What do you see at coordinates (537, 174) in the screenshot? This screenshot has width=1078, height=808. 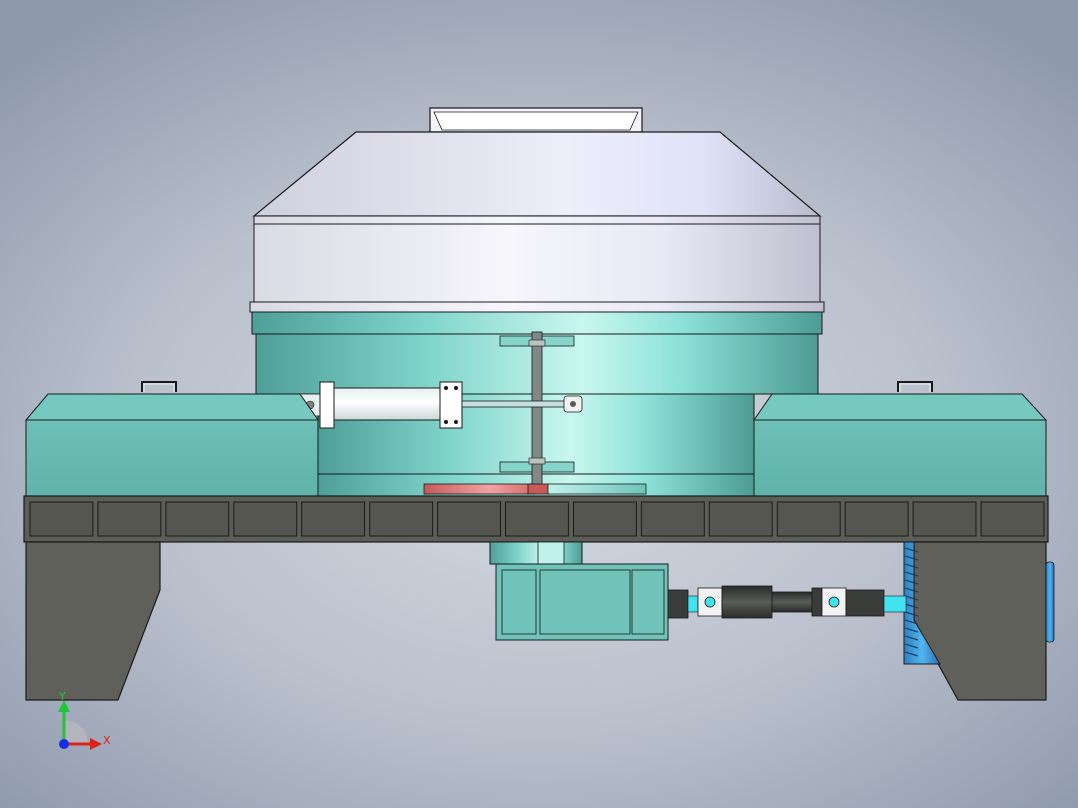 I see `conical-cover` at bounding box center [537, 174].